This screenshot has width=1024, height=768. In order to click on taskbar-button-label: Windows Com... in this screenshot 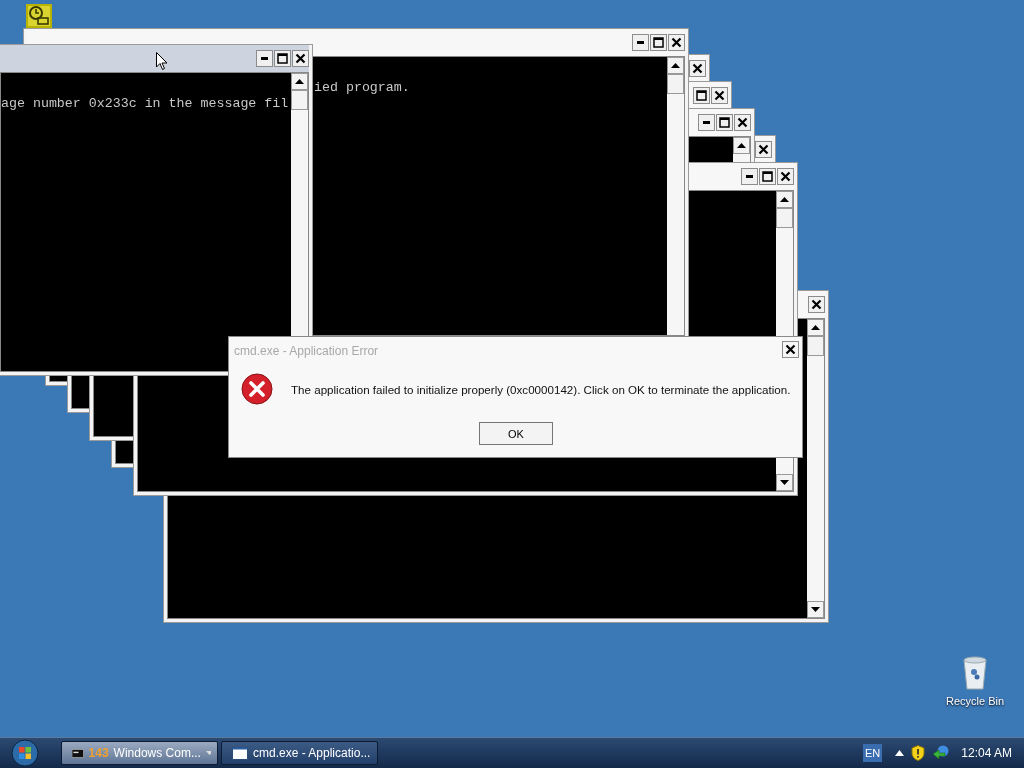, I will do `click(157, 753)`.